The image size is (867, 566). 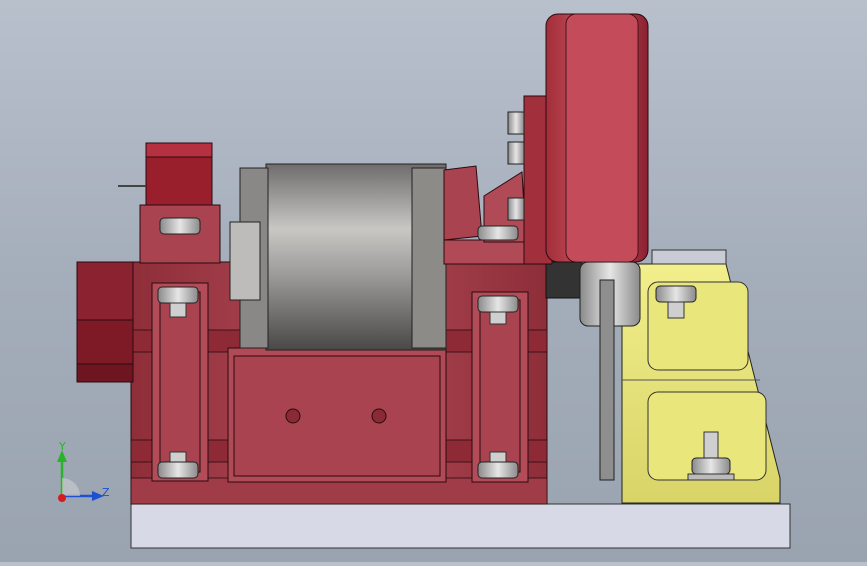 I want to click on bolt-flywheel-stack, so click(x=516, y=166).